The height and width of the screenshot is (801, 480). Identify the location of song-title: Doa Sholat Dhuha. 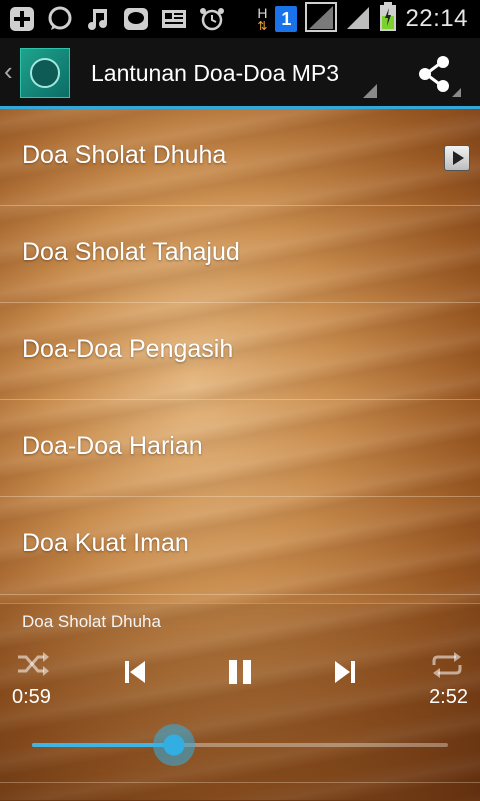
(124, 155).